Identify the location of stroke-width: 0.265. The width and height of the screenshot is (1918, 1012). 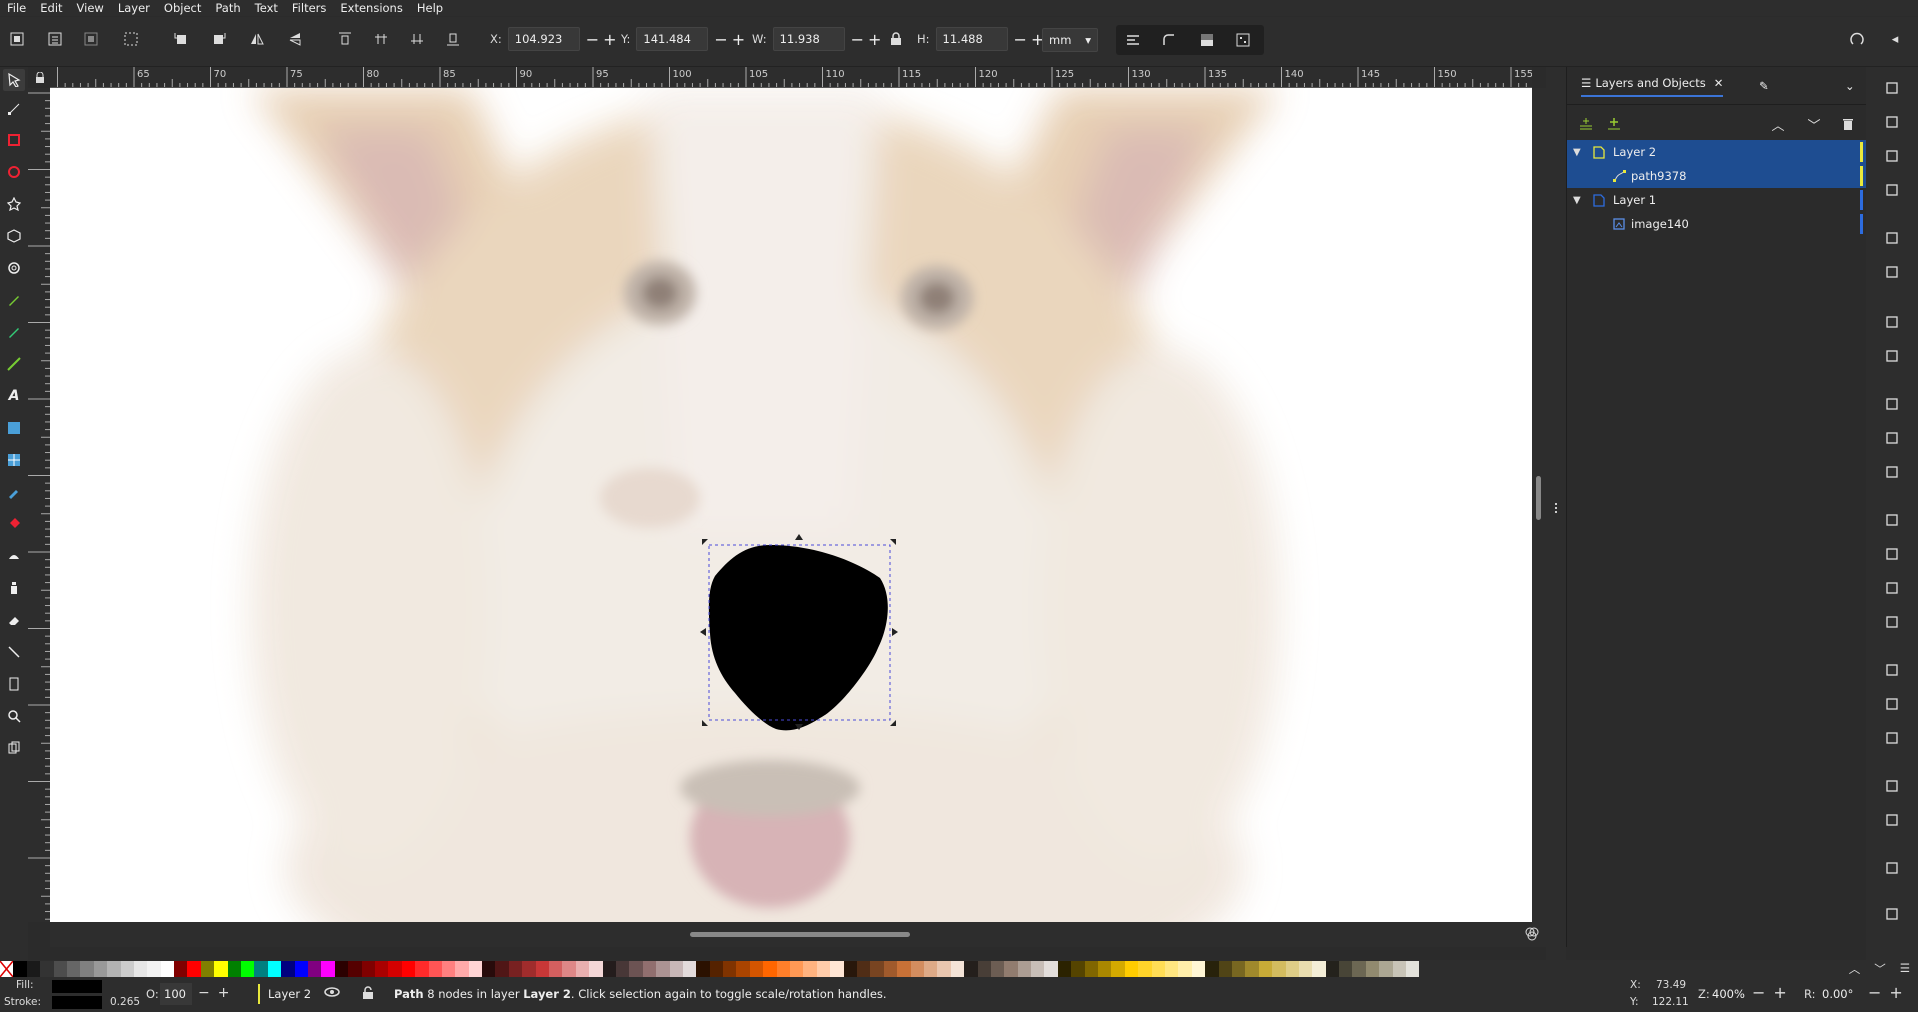
(125, 1002).